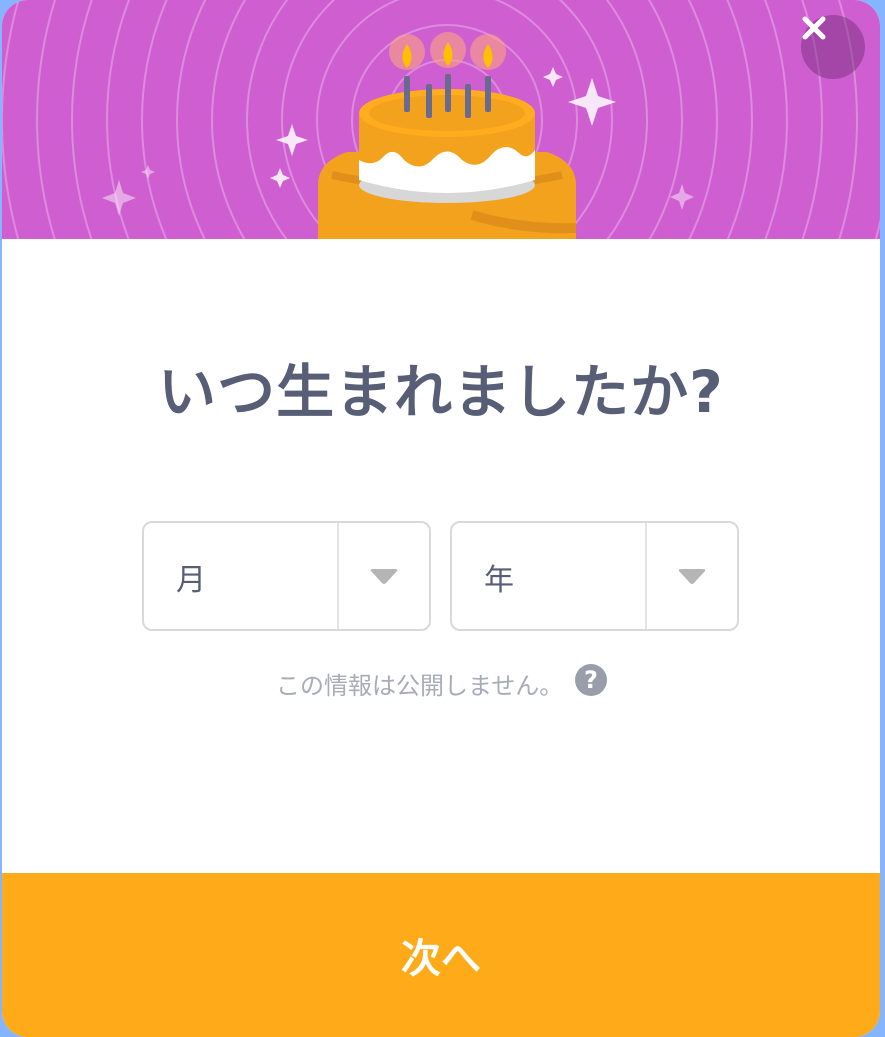 The width and height of the screenshot is (885, 1037). What do you see at coordinates (441, 392) in the screenshot?
I see `modal-title: いつ生まれましたか?` at bounding box center [441, 392].